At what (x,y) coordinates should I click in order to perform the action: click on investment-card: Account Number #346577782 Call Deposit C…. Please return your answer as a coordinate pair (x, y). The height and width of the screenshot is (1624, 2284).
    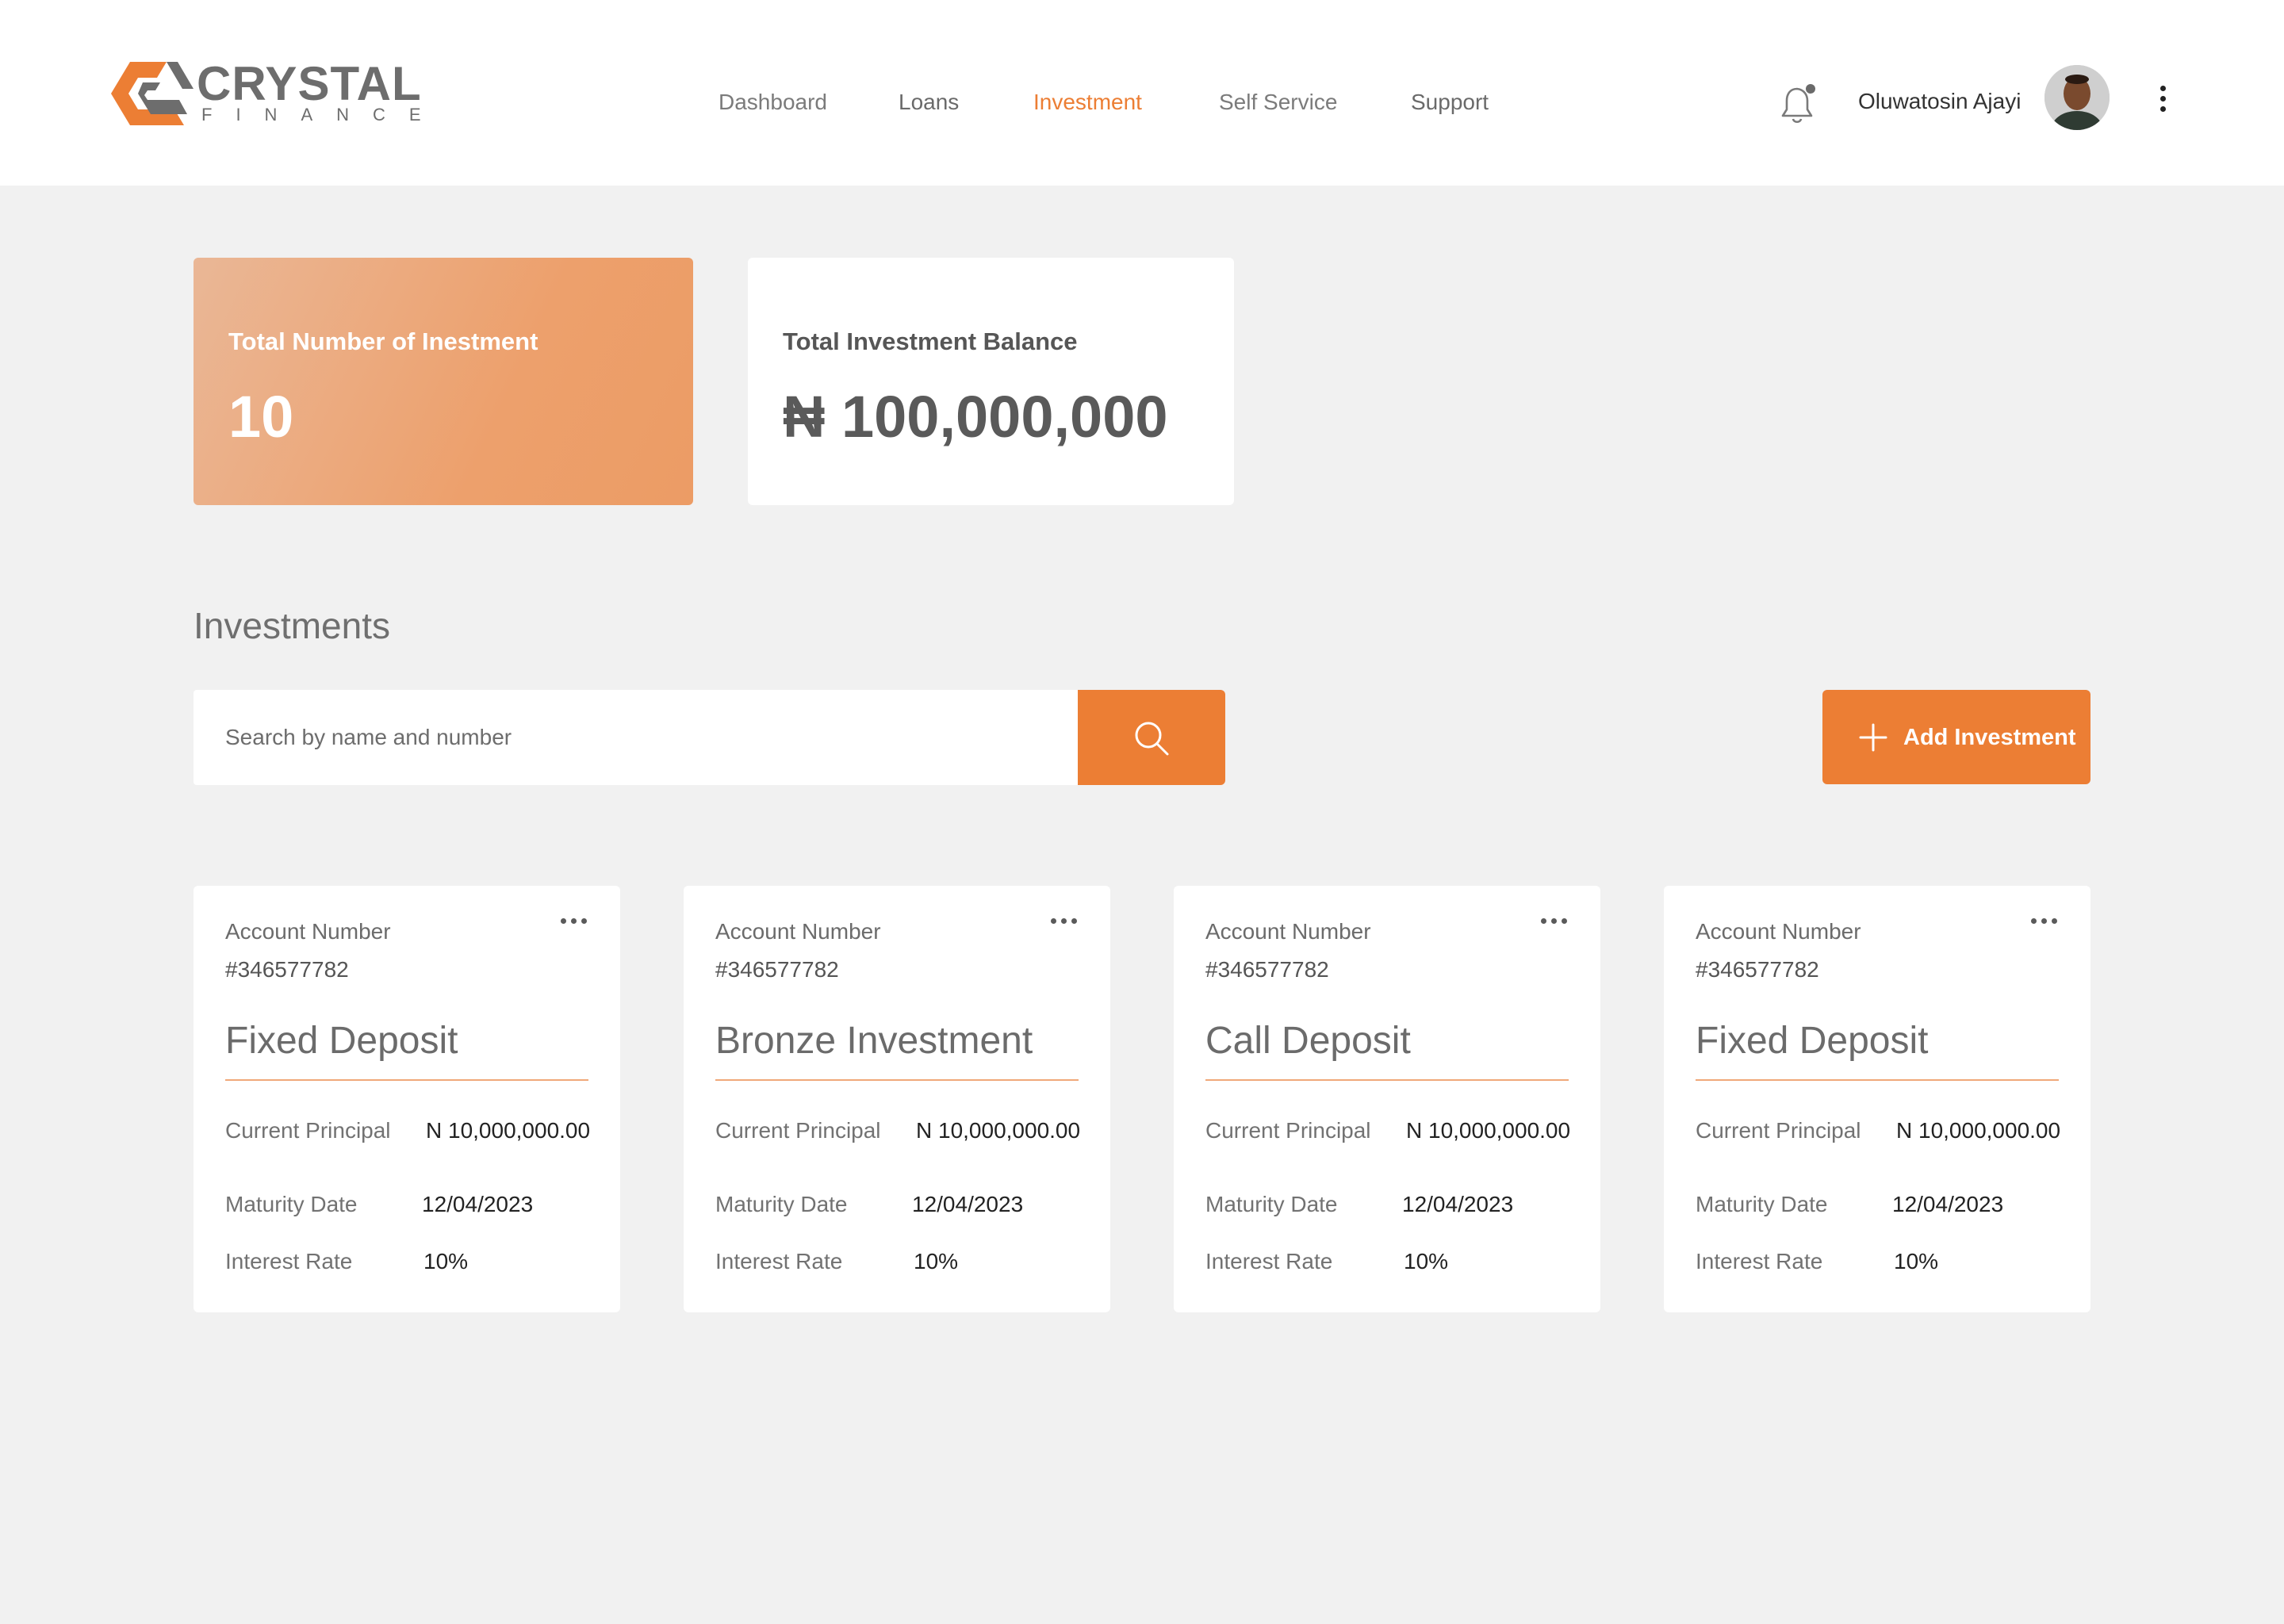
    Looking at the image, I should click on (1387, 1099).